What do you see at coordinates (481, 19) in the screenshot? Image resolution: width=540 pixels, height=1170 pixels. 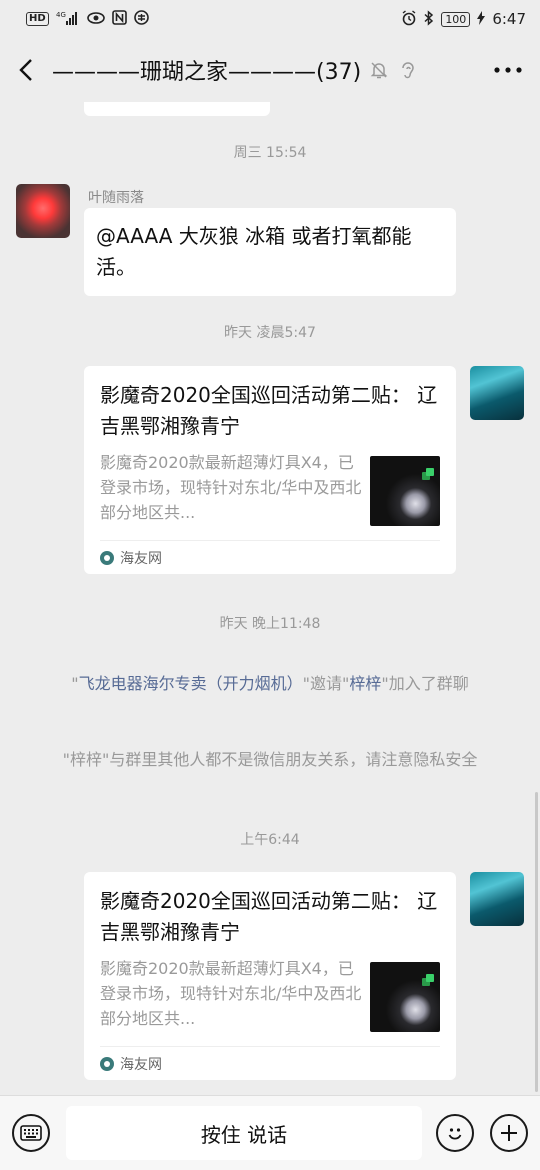 I see `charging-icon` at bounding box center [481, 19].